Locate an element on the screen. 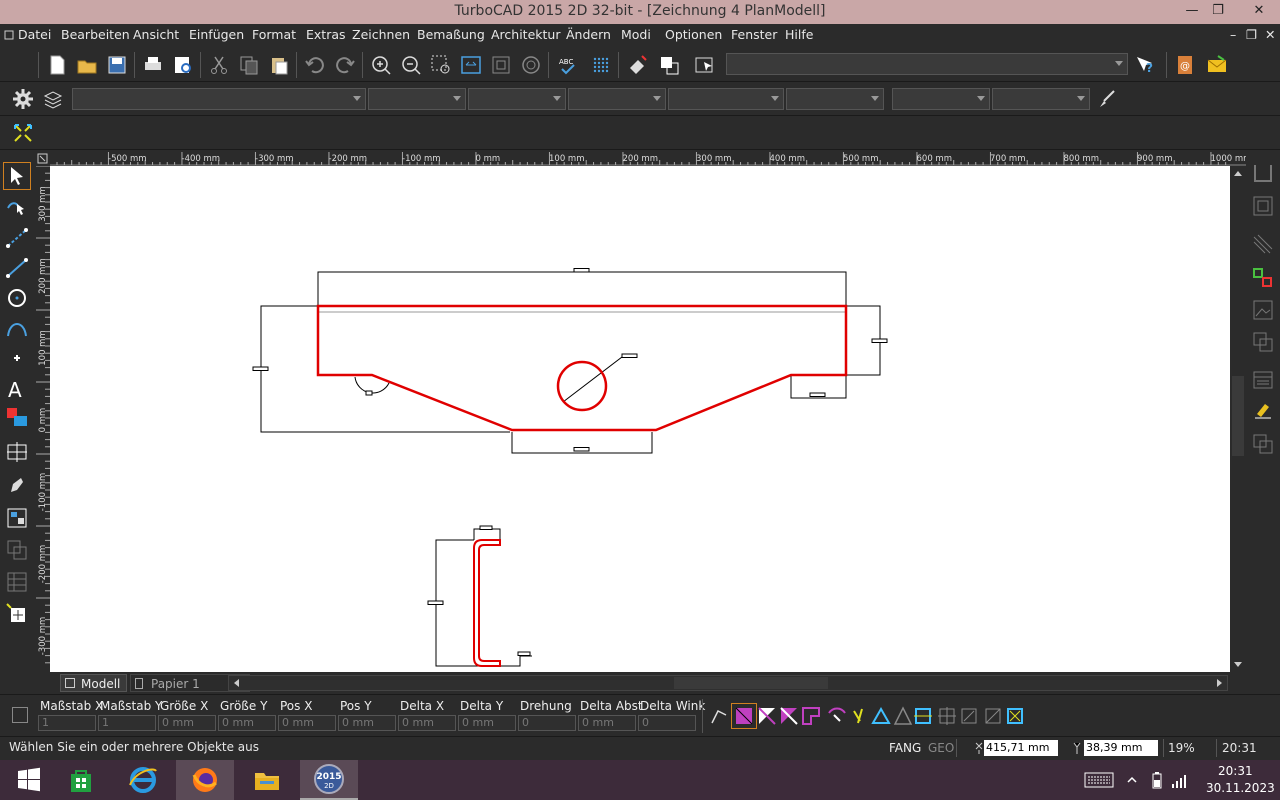 The height and width of the screenshot is (800, 1280). help-search-combo is located at coordinates (927, 64).